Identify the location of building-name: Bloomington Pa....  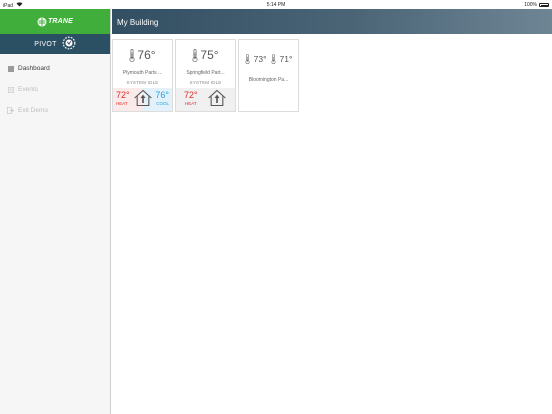
(268, 80).